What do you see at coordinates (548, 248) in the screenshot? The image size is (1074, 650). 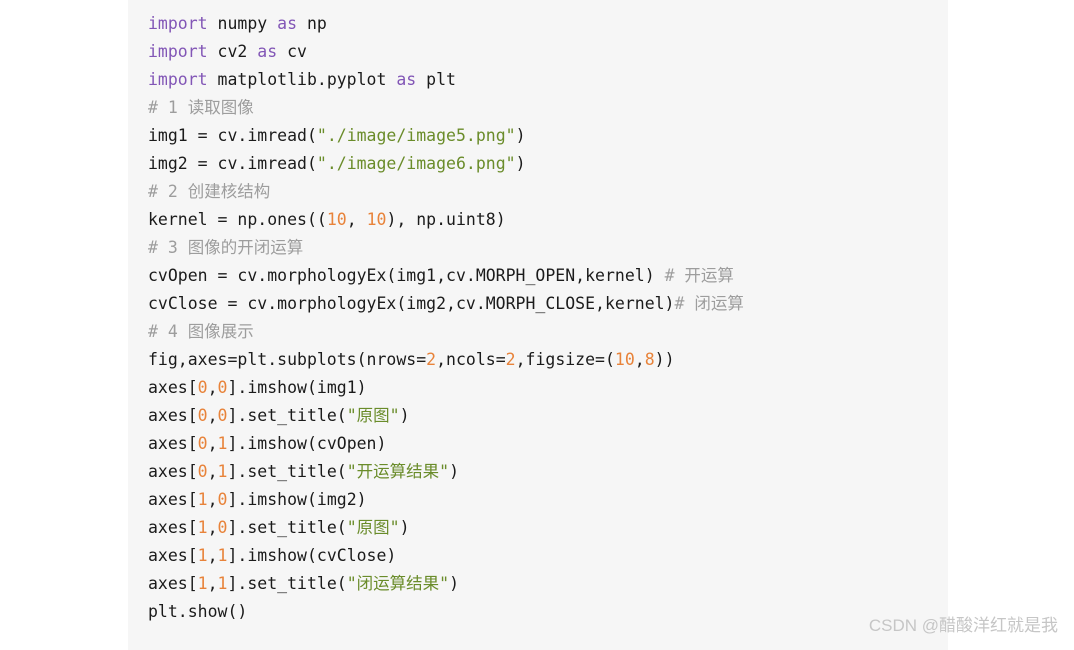 I see `code-line: # 3 图像的开闭运算` at bounding box center [548, 248].